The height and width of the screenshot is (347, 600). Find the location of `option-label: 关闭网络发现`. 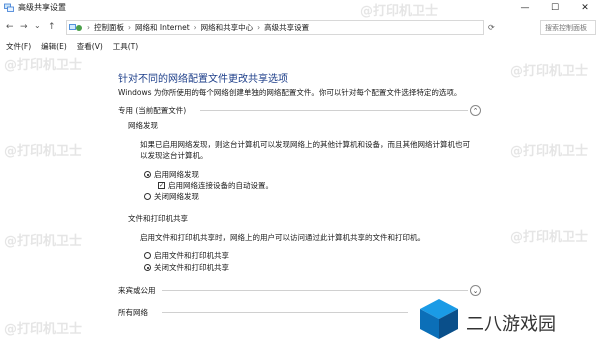

option-label: 关闭网络发现 is located at coordinates (176, 196).